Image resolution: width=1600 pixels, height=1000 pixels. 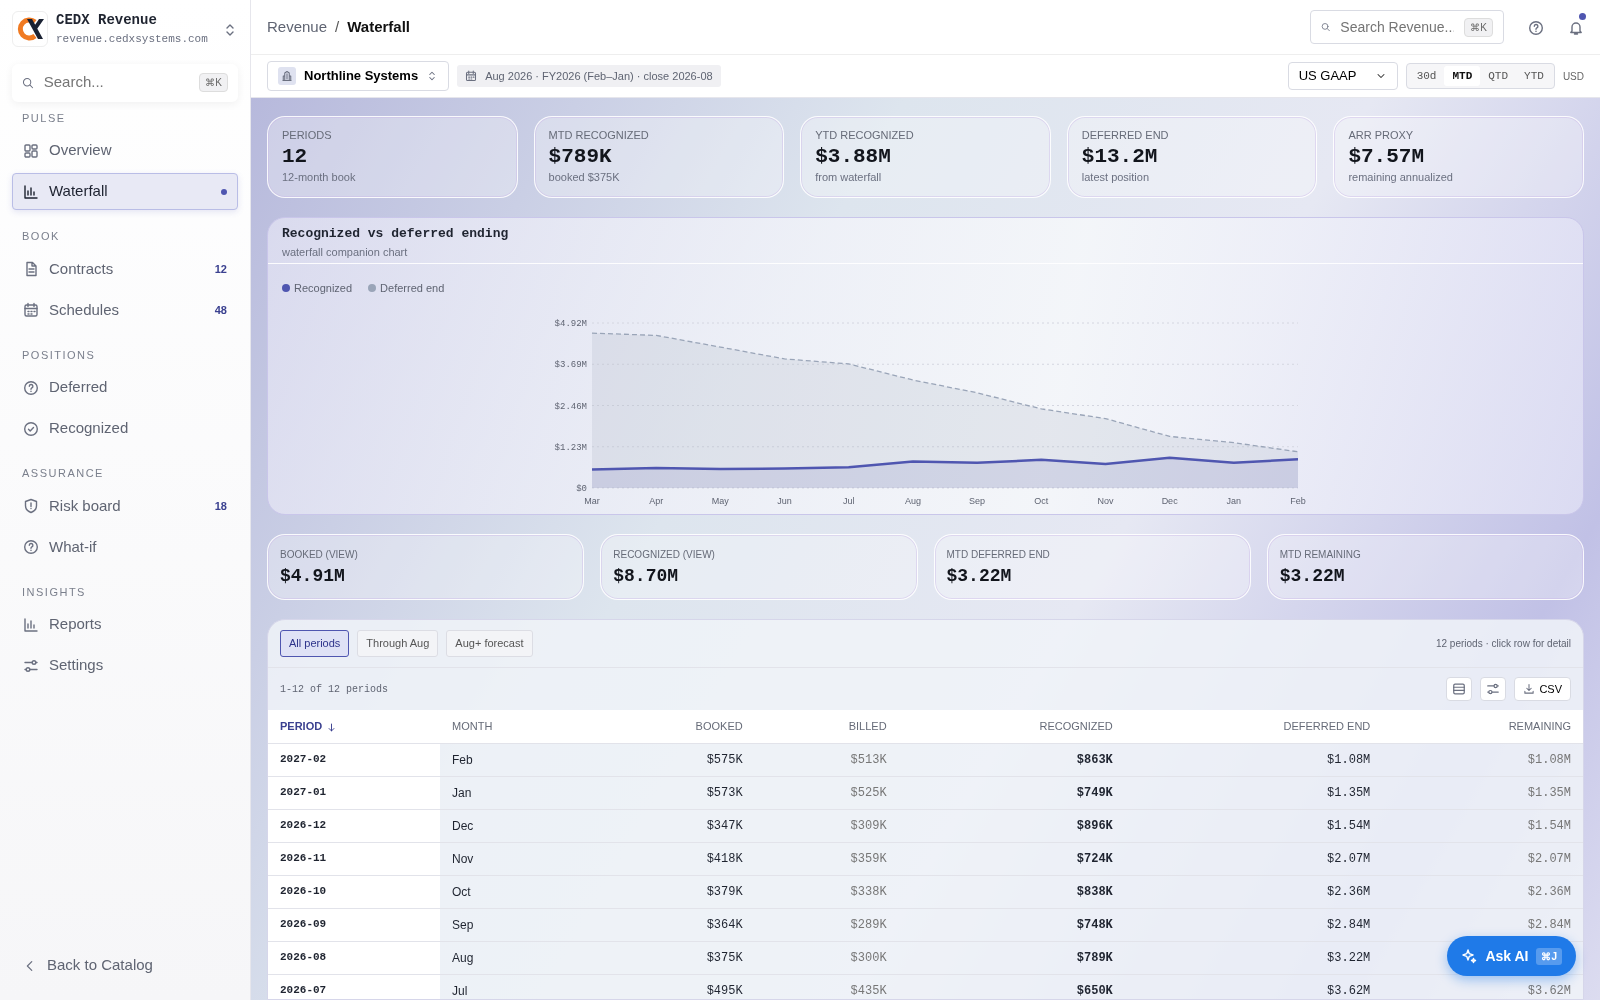 What do you see at coordinates (570, 406) in the screenshot?
I see `y-tick-label: $2.46M` at bounding box center [570, 406].